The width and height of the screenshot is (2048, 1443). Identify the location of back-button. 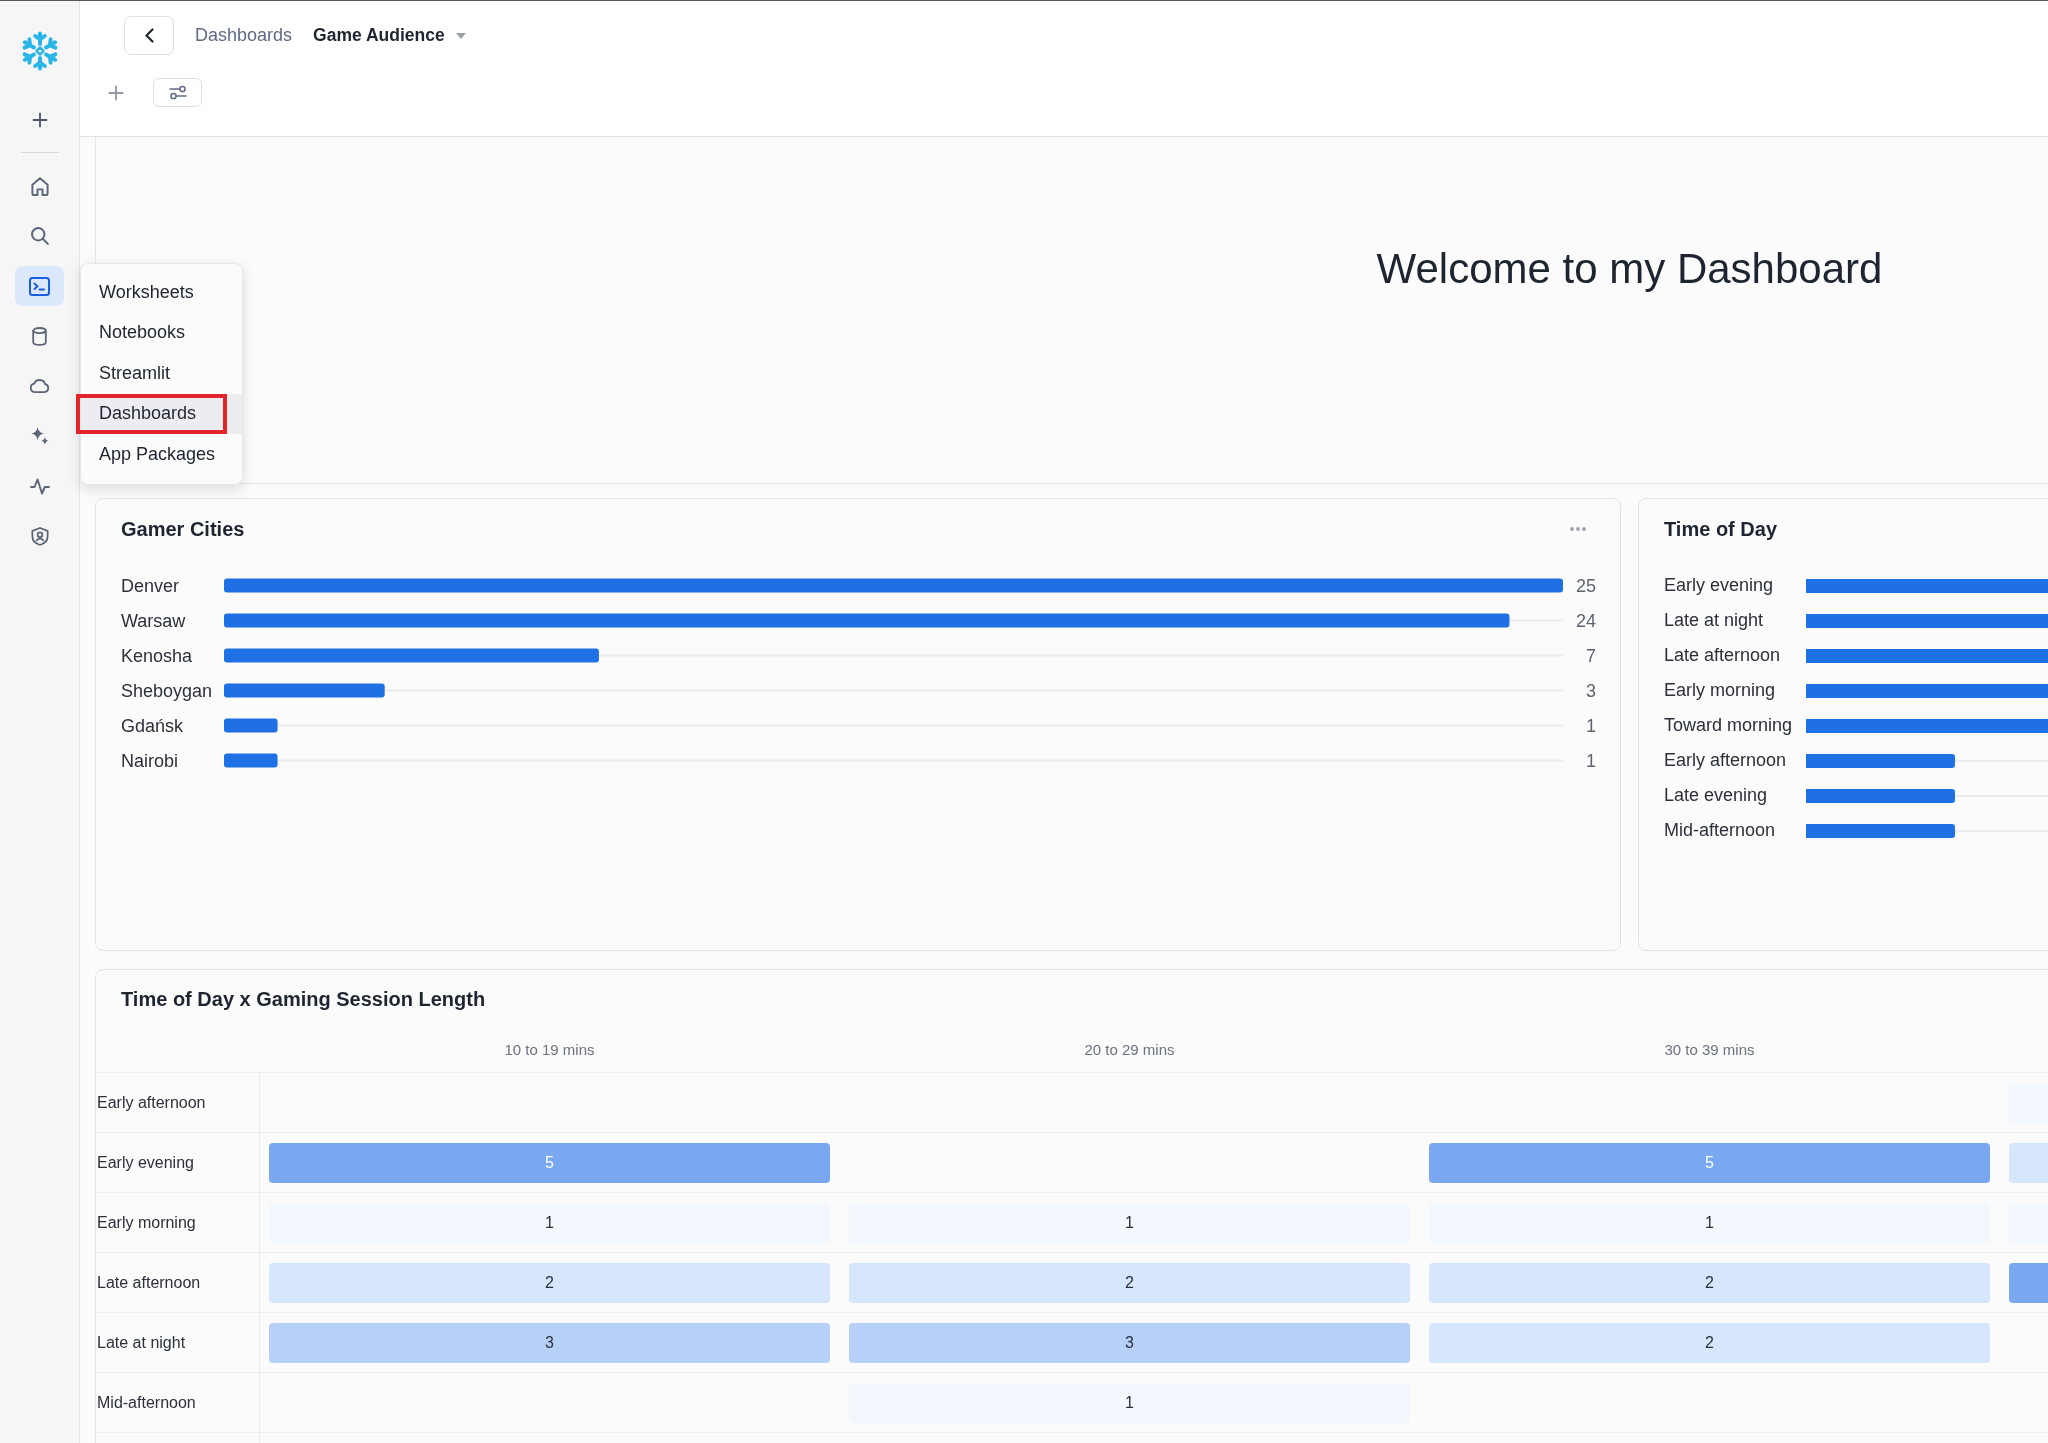
(149, 35).